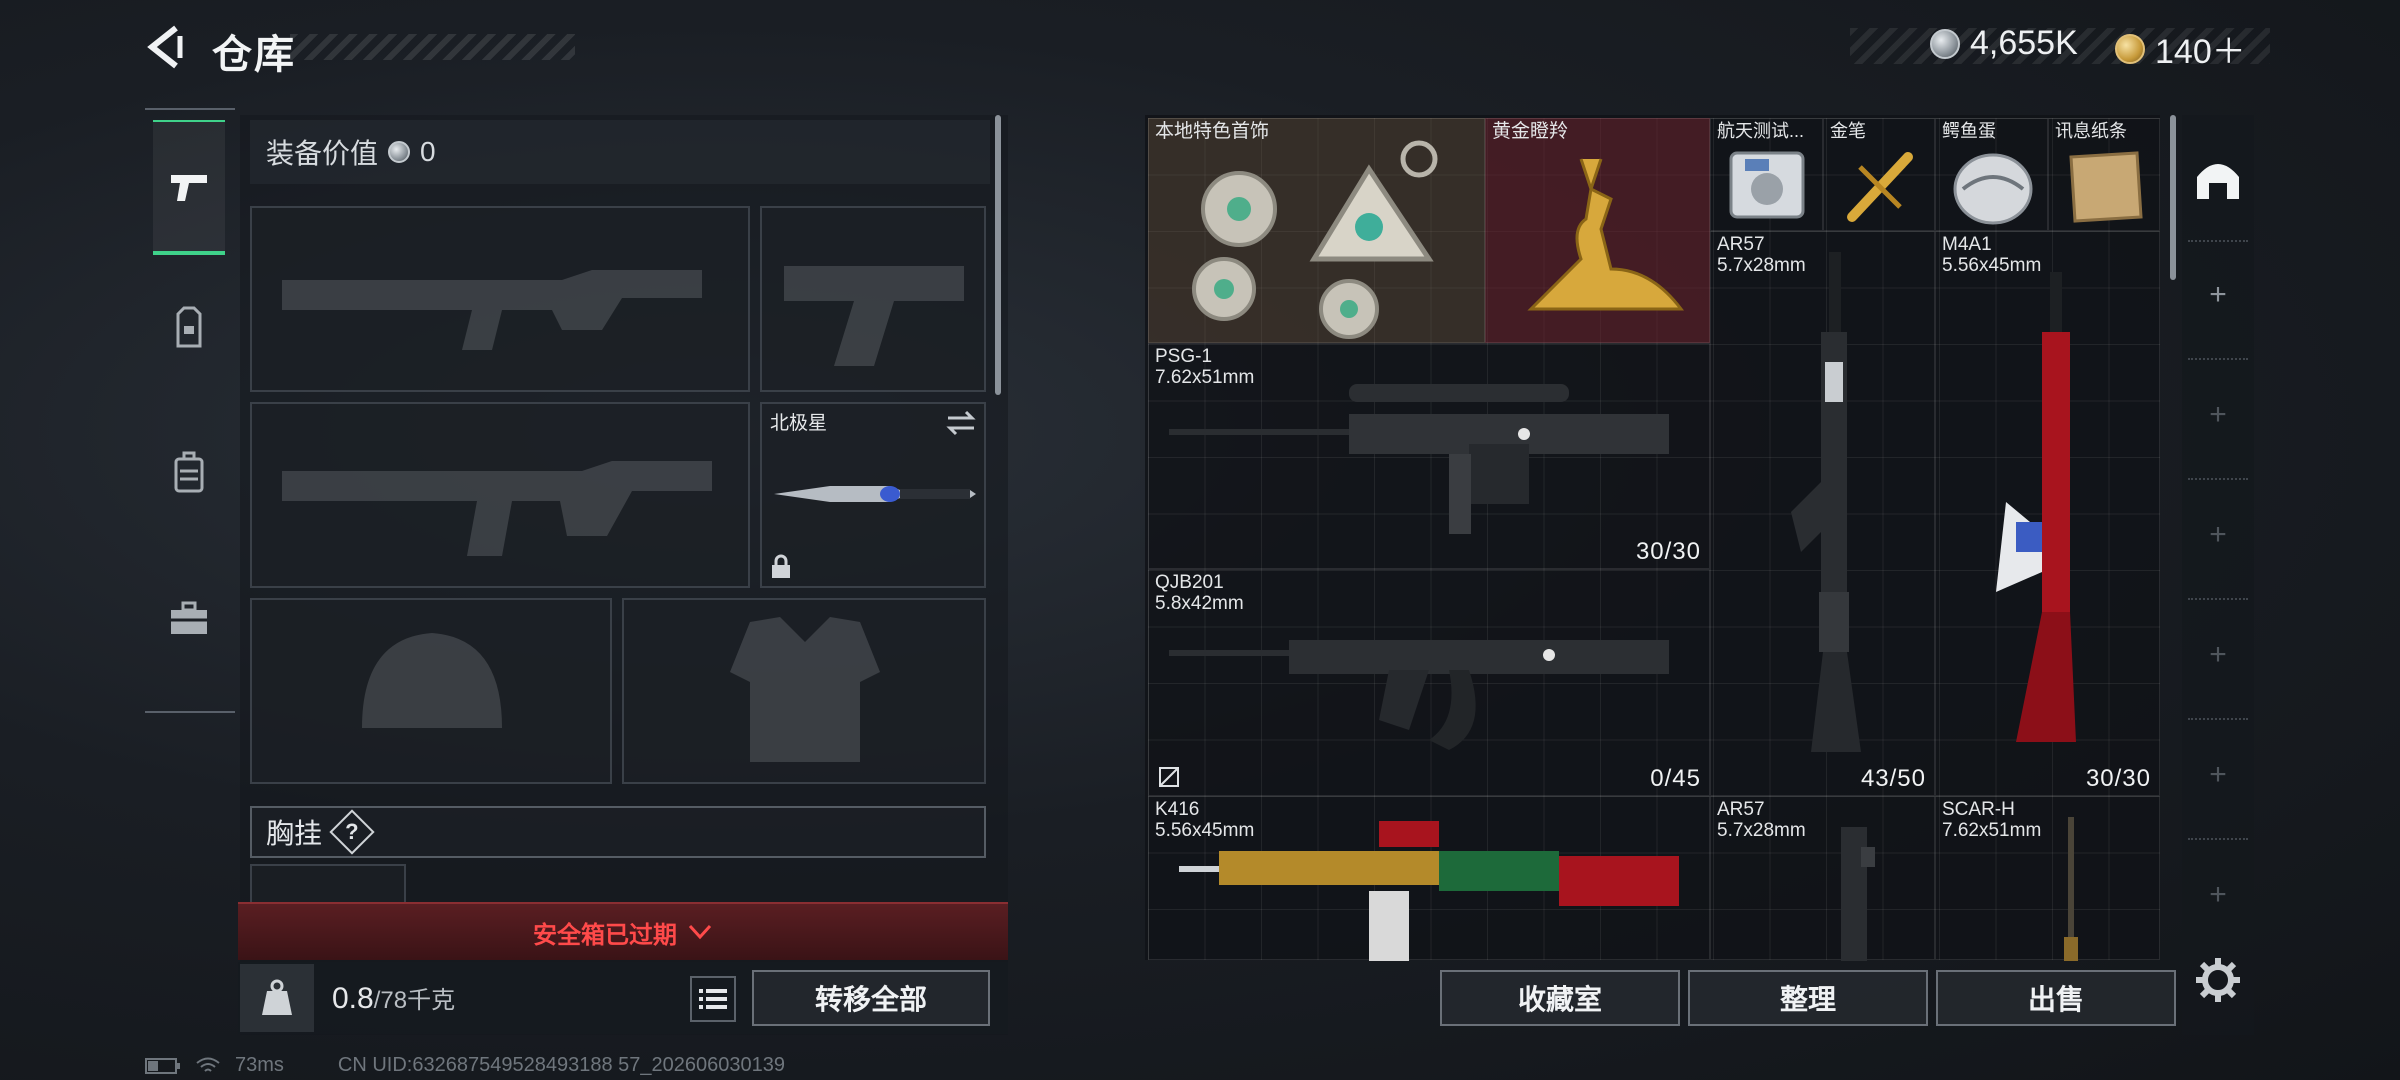  I want to click on item-name: M4A1, so click(1967, 244).